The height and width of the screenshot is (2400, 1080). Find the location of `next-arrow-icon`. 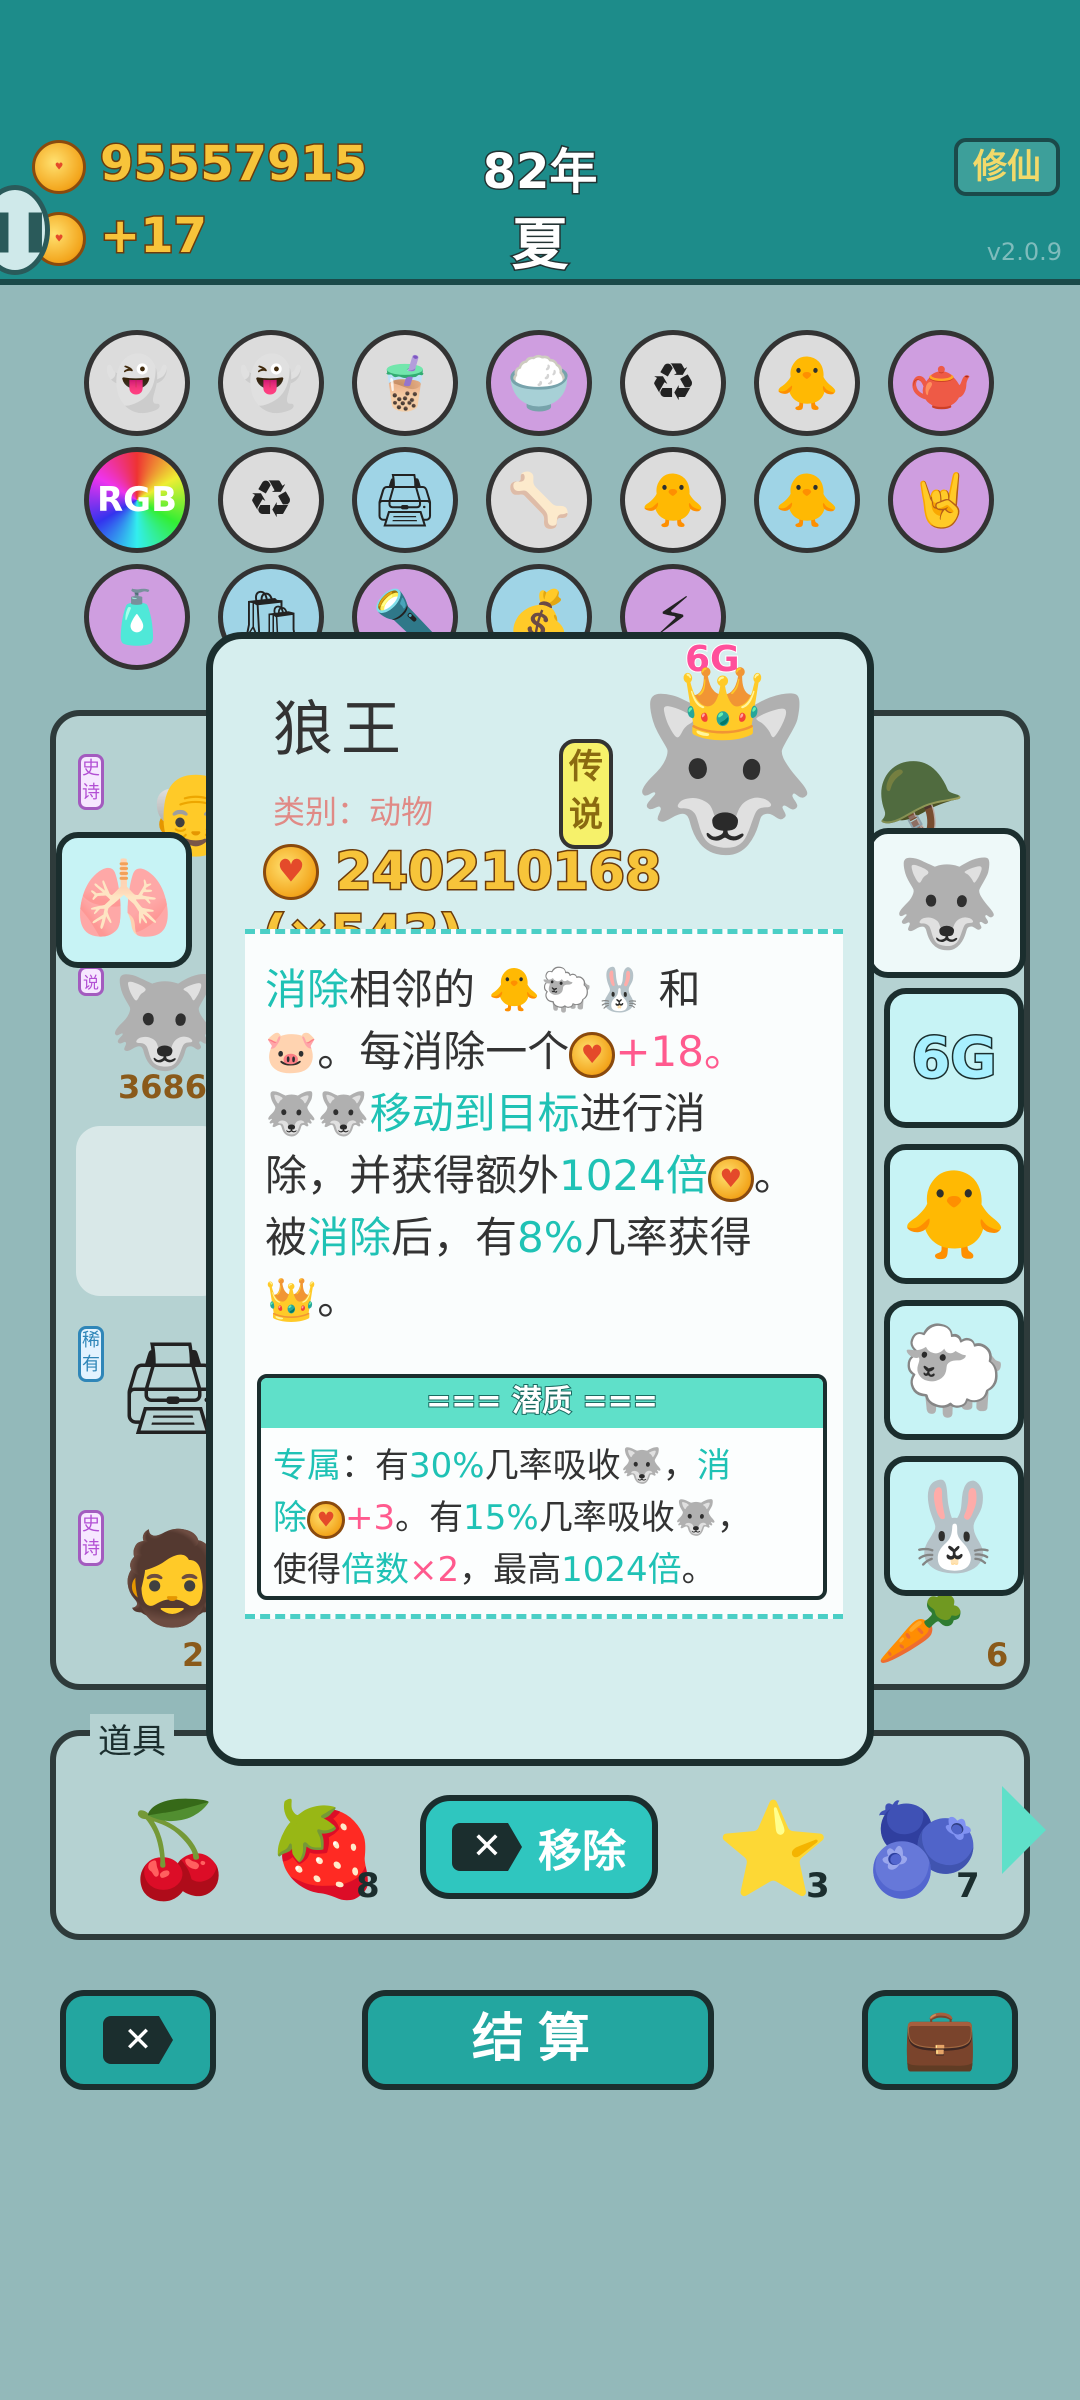

next-arrow-icon is located at coordinates (1024, 1830).